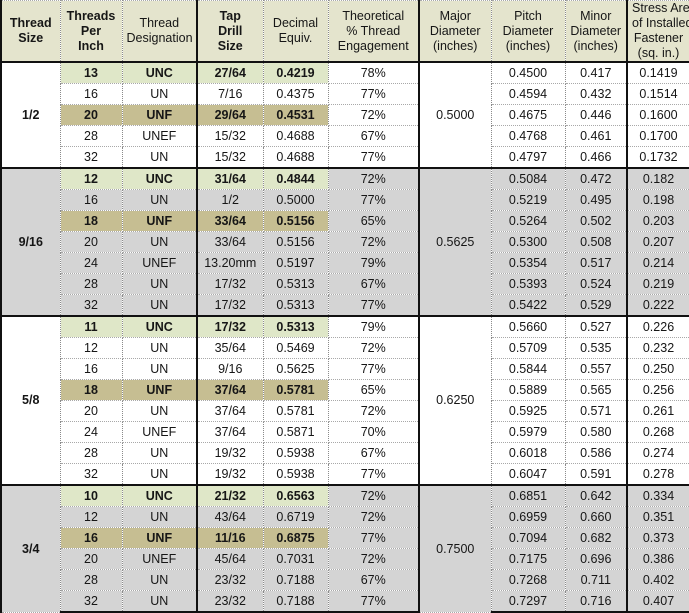 The image size is (689, 613). I want to click on table-row: 16 UN 1/2 0.5000 77% 0.5219 0.495 0.198, so click(345, 200).